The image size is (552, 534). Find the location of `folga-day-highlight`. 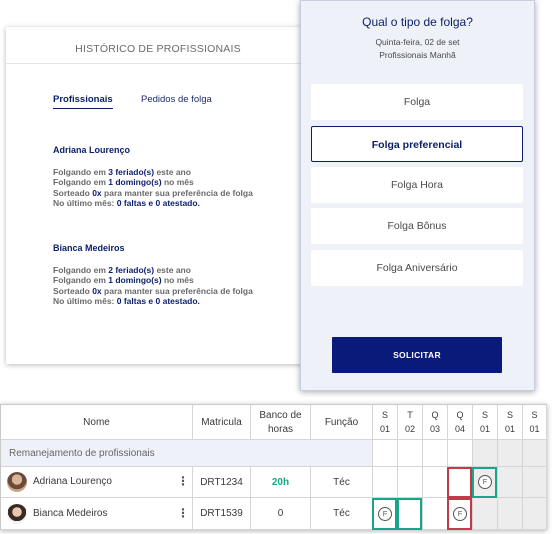

folga-day-highlight is located at coordinates (409, 514).